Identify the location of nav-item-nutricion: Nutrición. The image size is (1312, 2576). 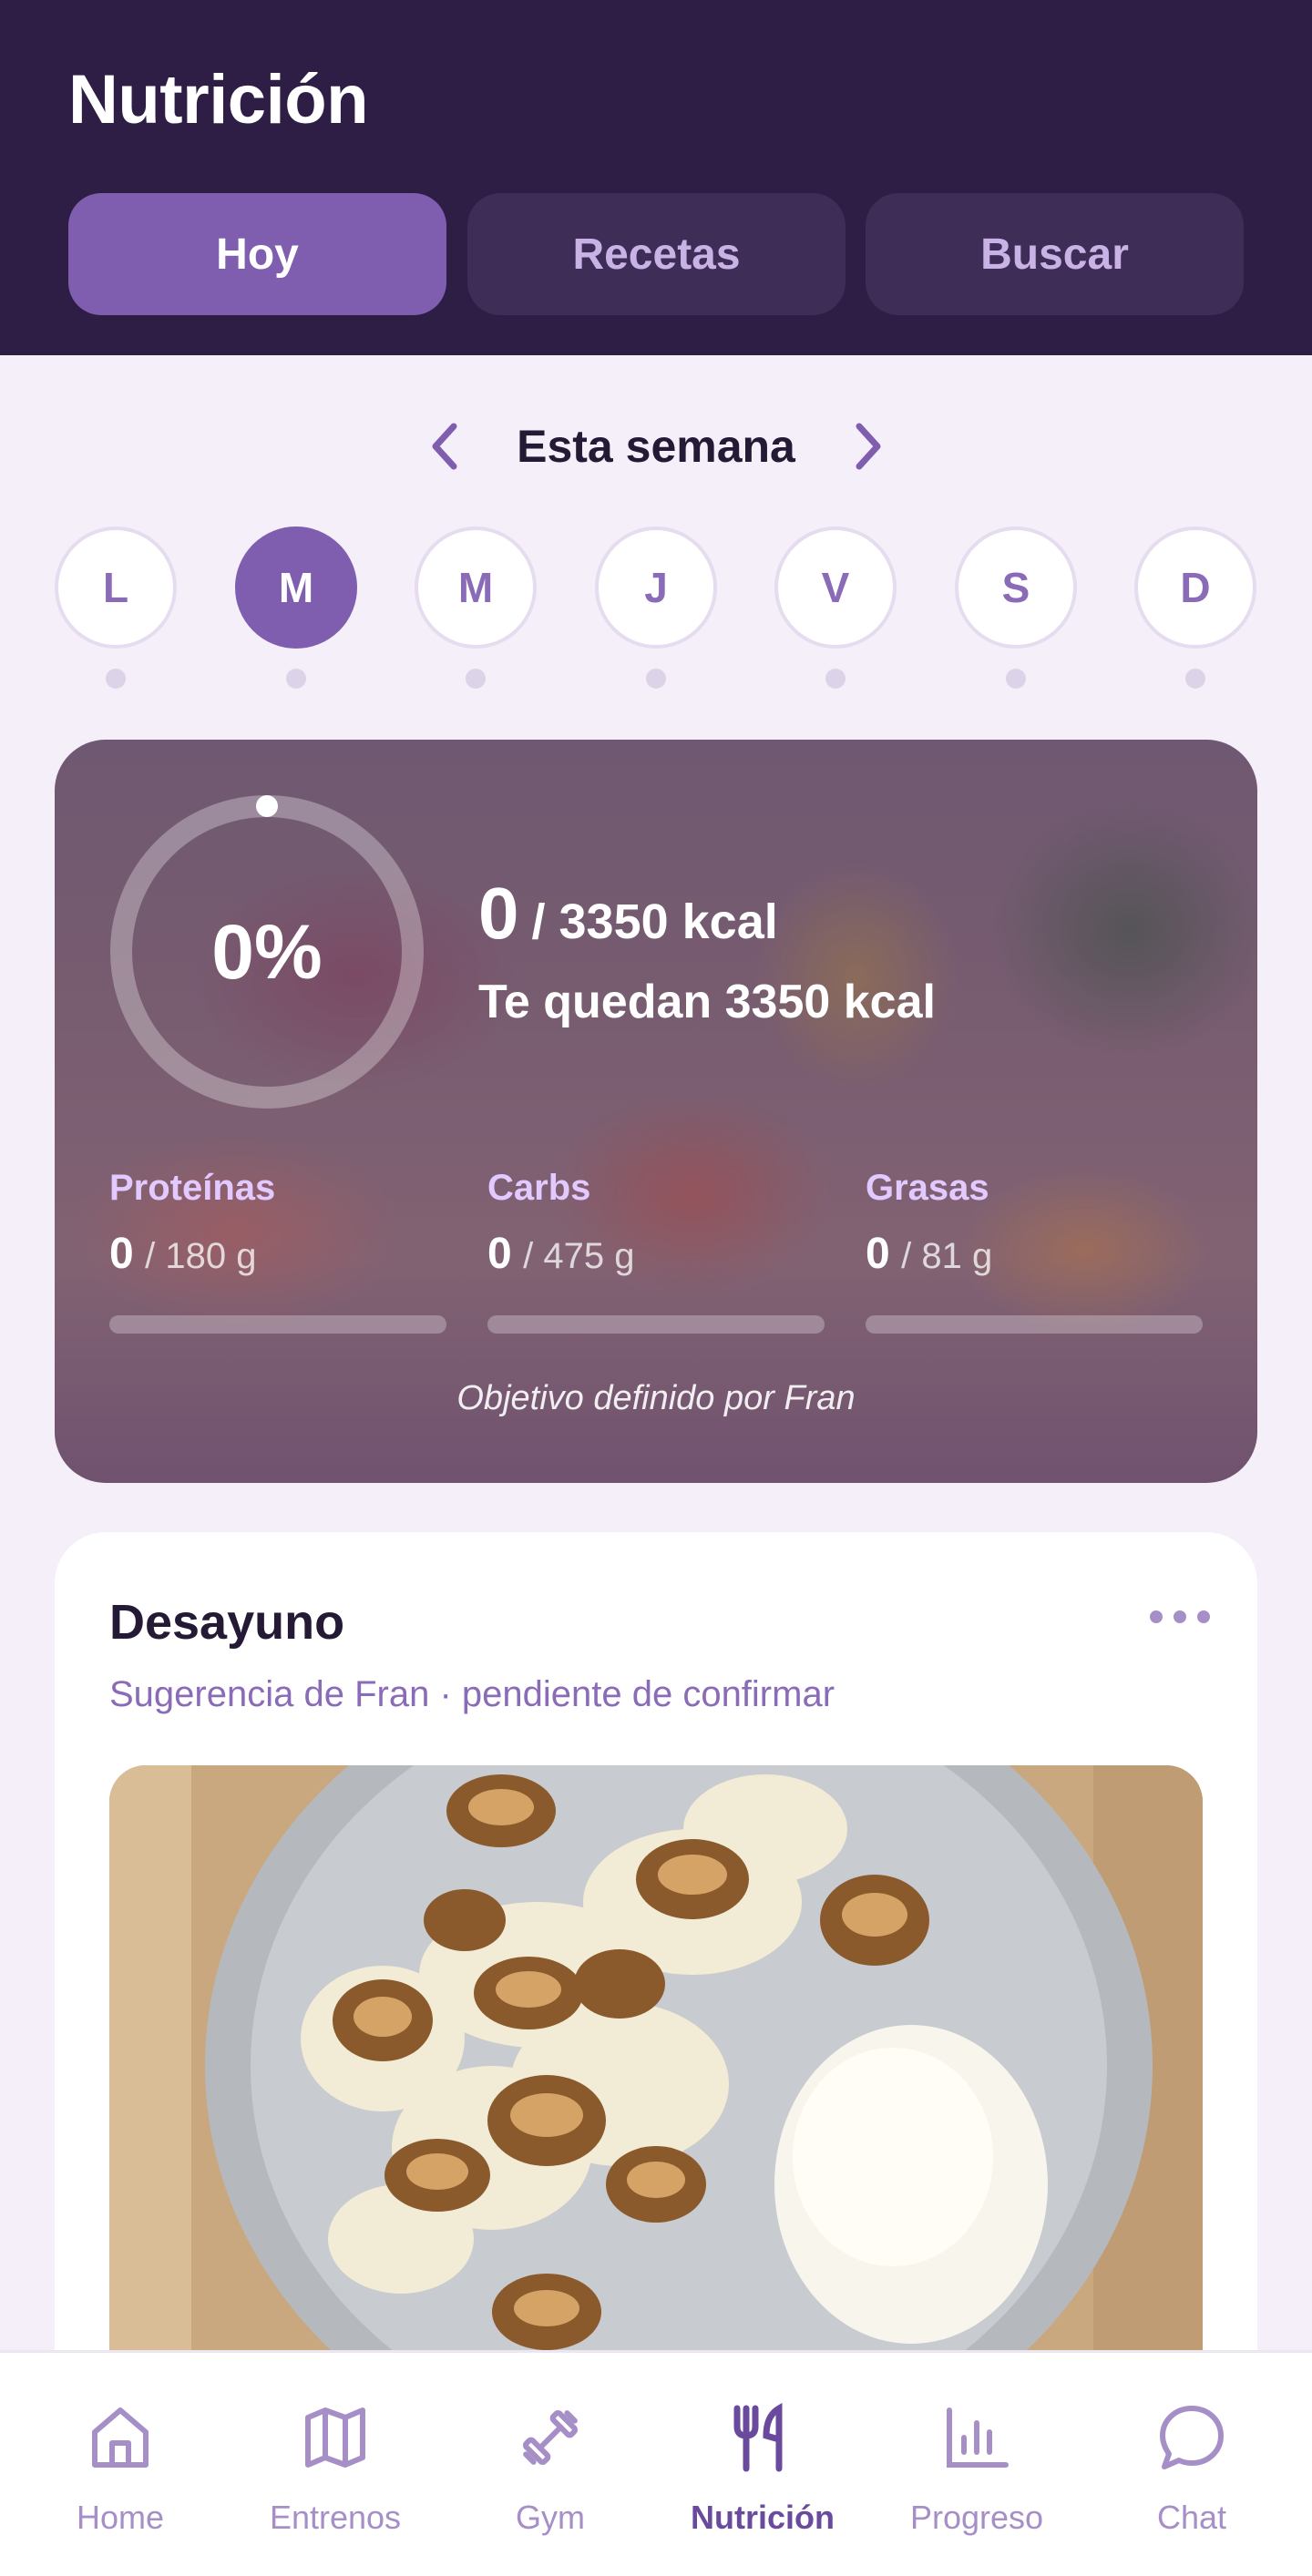
(763, 2465).